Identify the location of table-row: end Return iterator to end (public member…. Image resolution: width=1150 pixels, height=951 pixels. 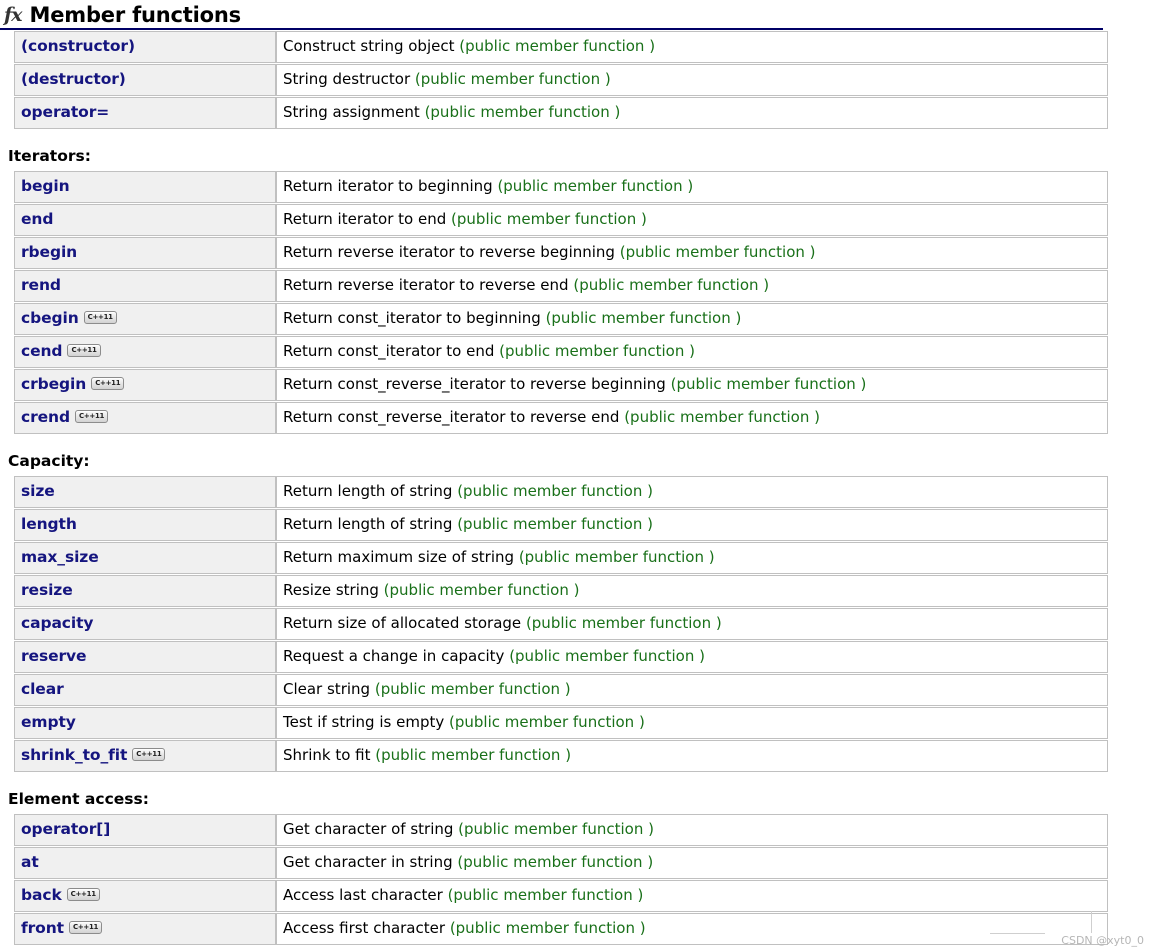
(561, 220).